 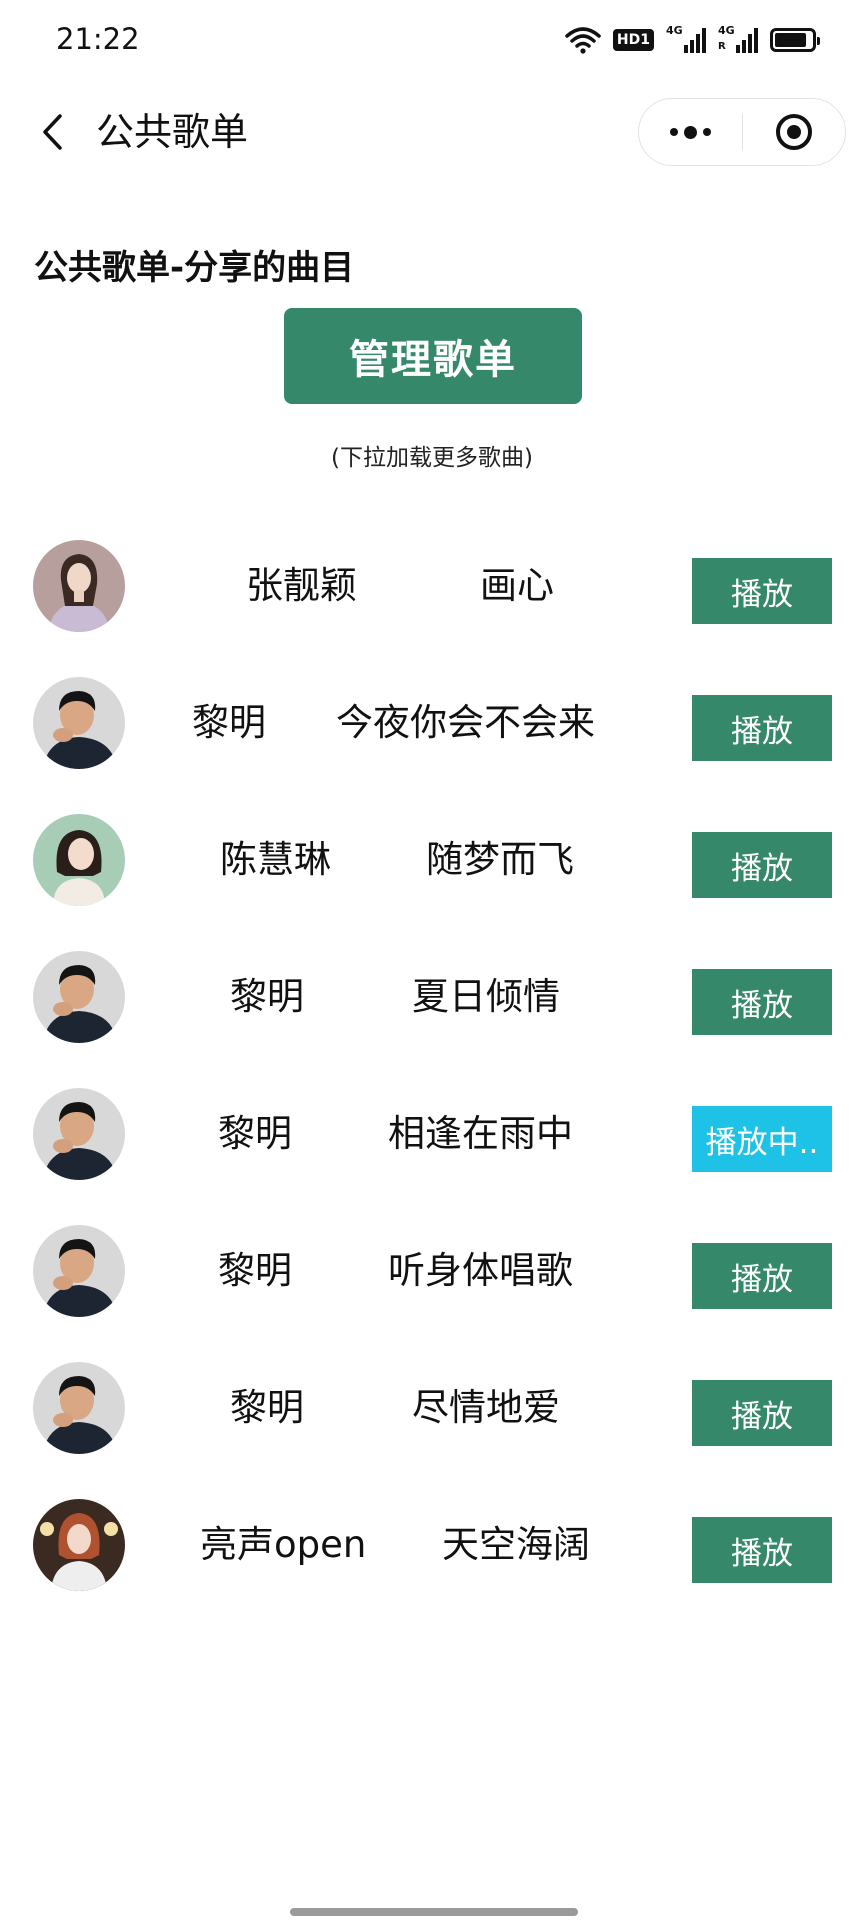 What do you see at coordinates (432, 40) in the screenshot?
I see `status-bar: 21:22 HD1 4G 4G R` at bounding box center [432, 40].